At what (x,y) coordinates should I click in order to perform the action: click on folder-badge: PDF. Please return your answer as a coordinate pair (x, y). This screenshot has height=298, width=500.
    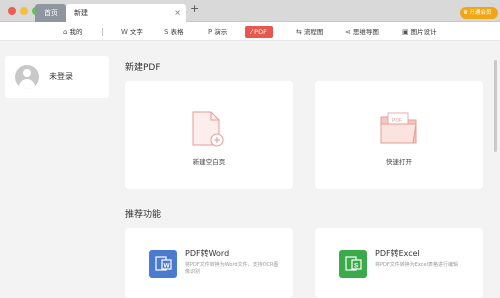
    Looking at the image, I should click on (397, 121).